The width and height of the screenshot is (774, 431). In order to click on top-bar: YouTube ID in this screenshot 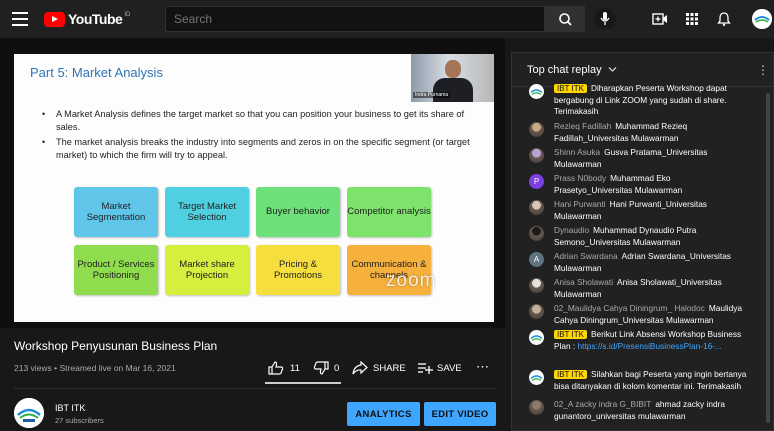, I will do `click(387, 19)`.